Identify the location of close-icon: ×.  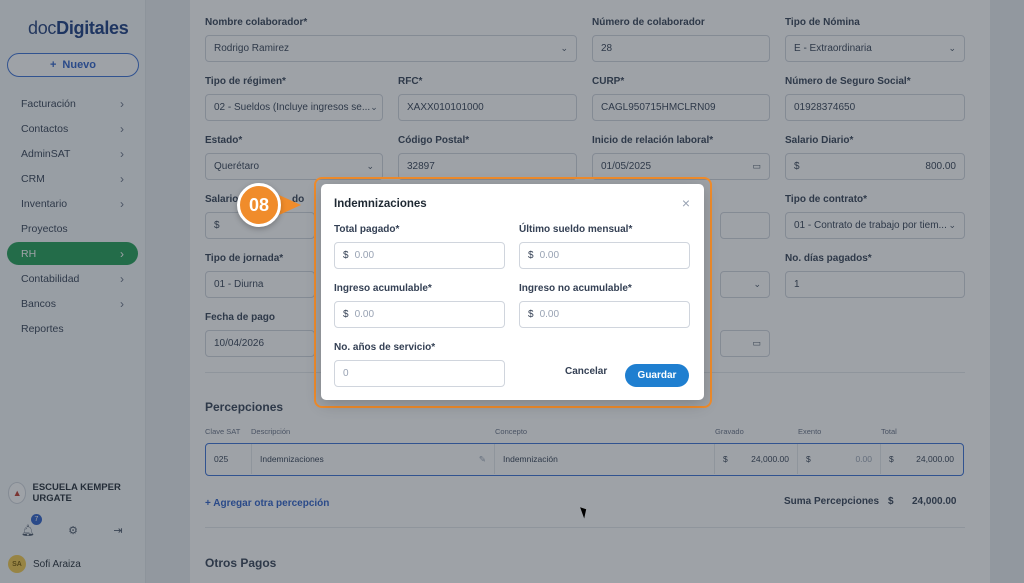
(686, 203).